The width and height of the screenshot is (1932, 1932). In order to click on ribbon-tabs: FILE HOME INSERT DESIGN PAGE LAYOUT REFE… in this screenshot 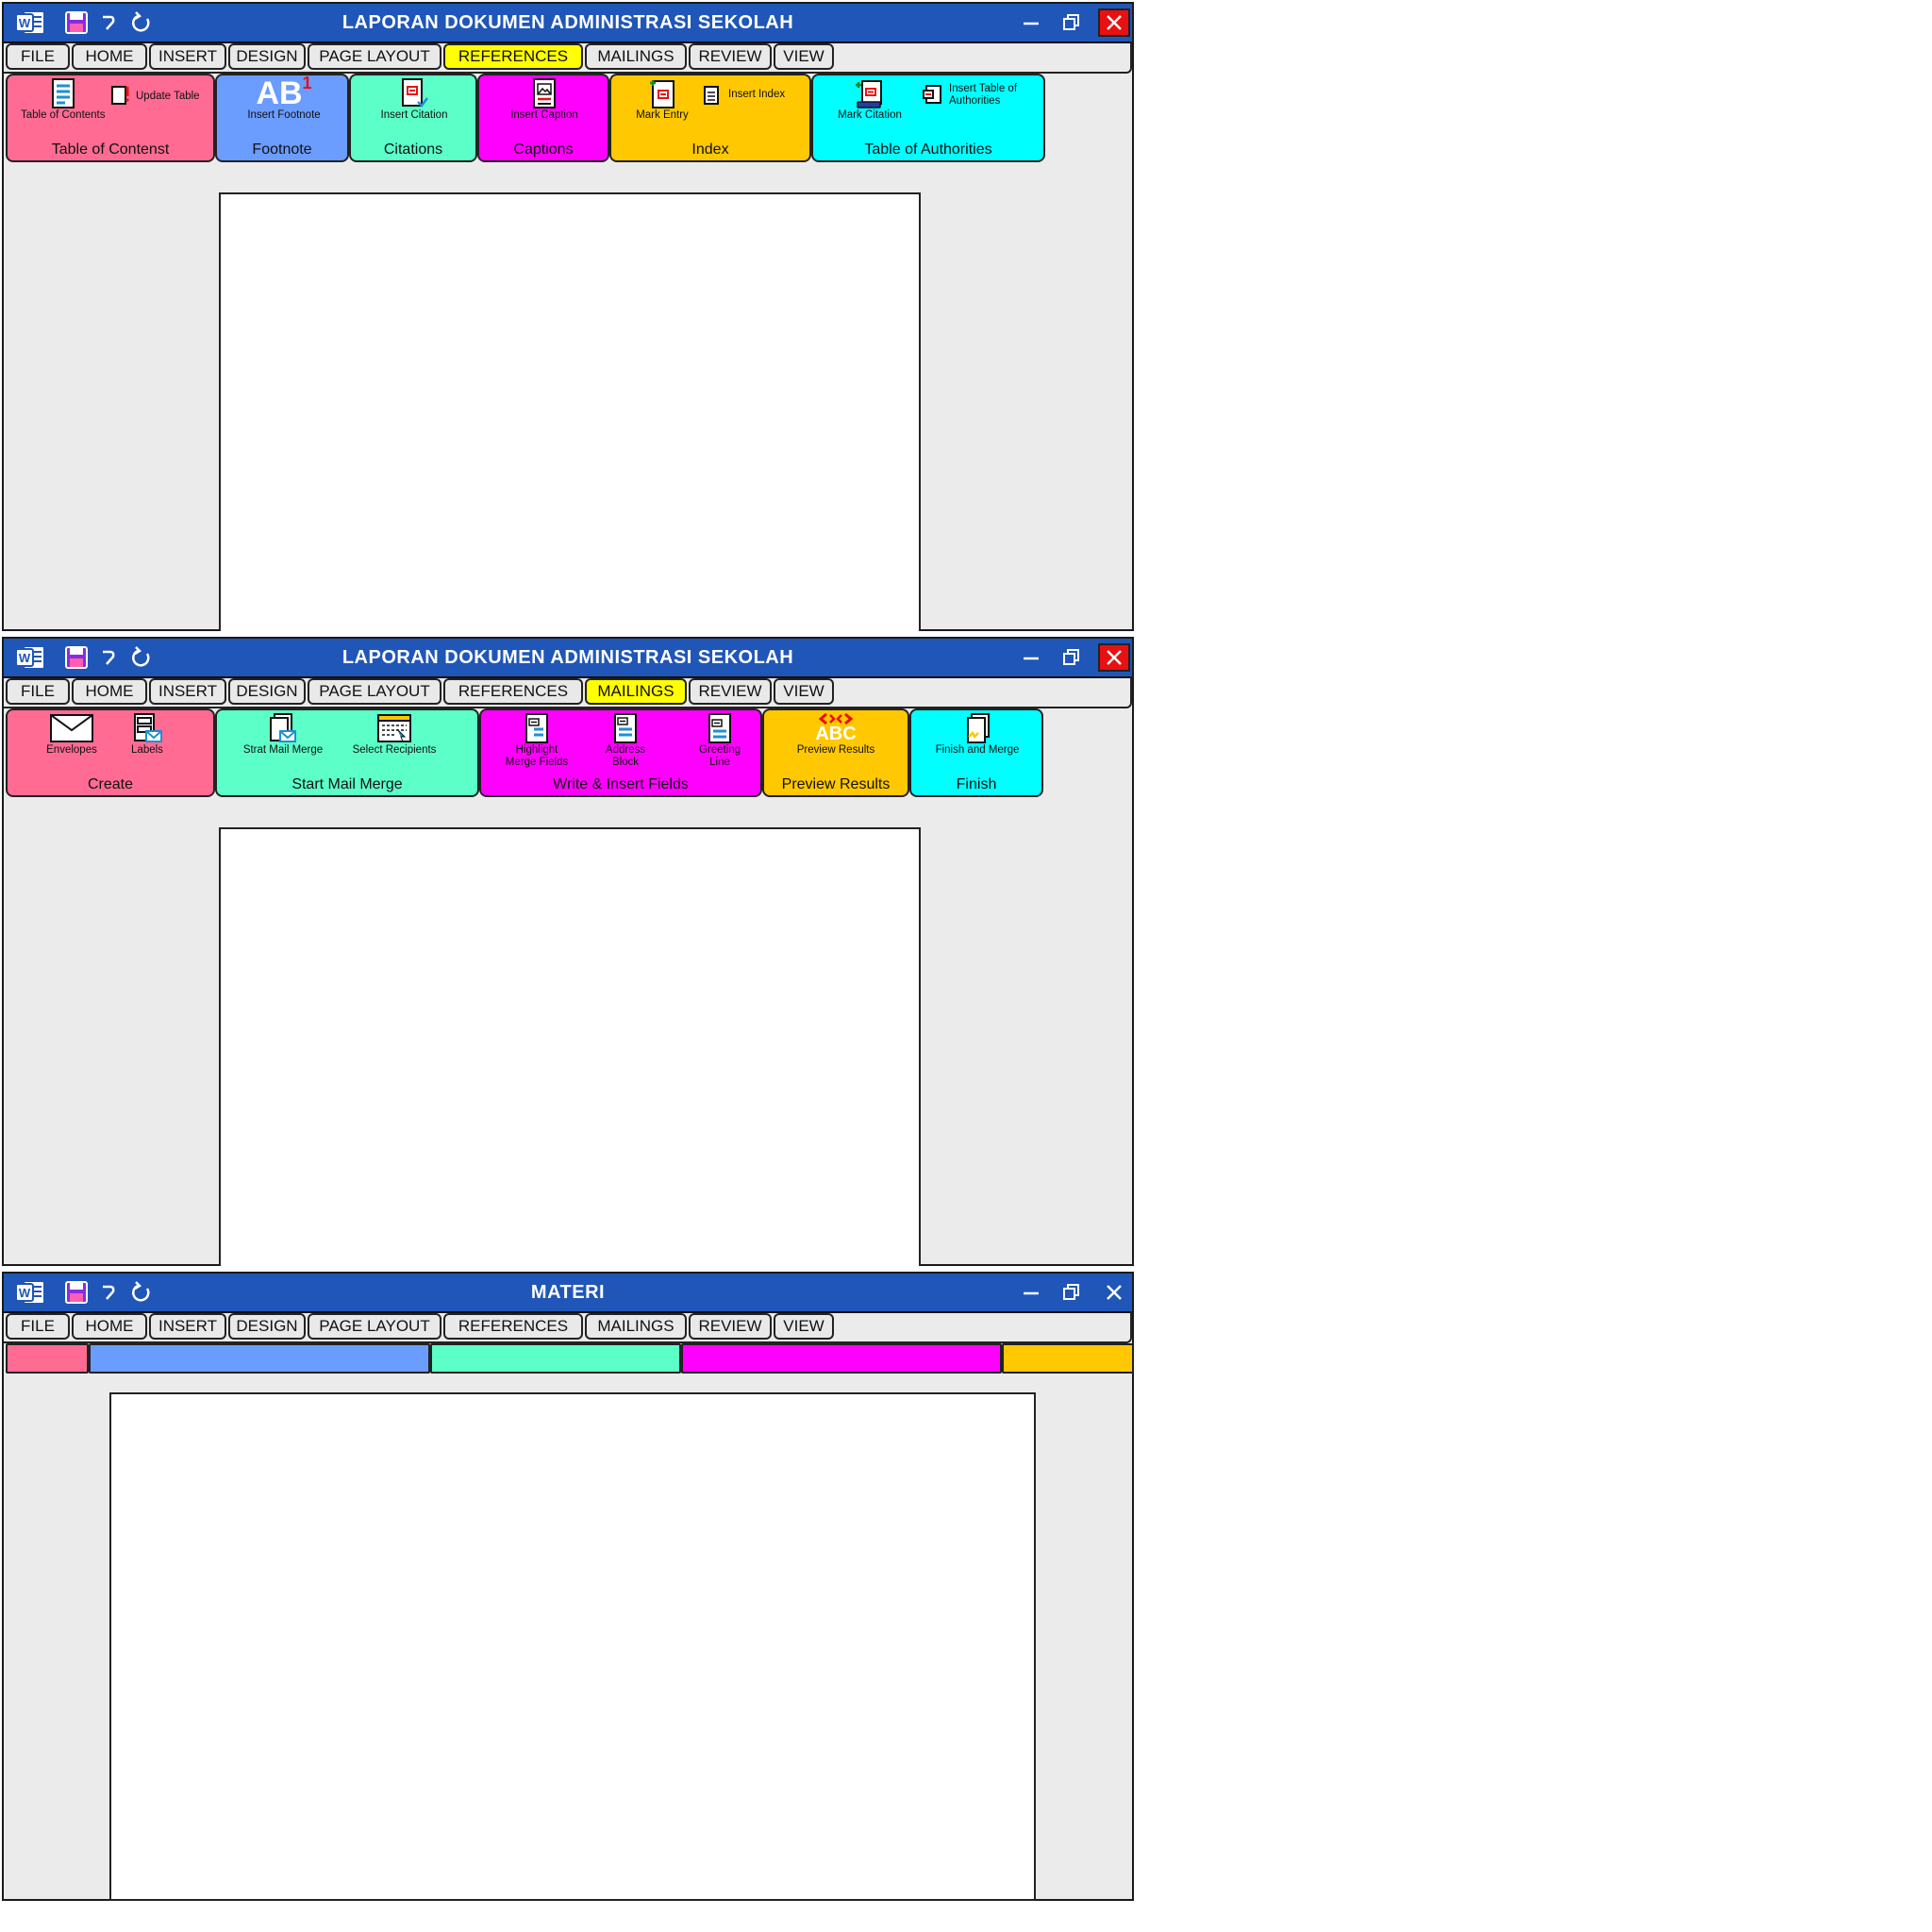, I will do `click(568, 57)`.